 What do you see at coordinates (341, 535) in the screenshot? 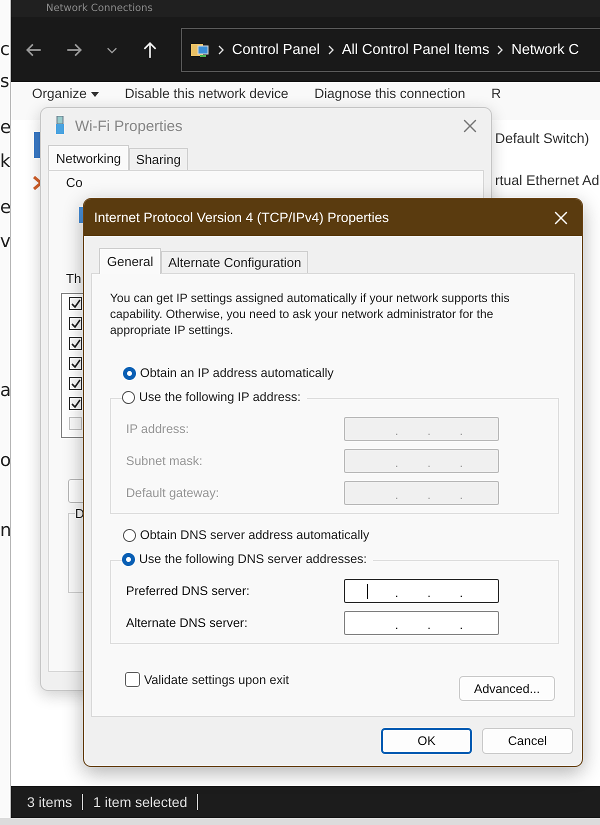
I see `radio-option: Obtain DNS server address automatically` at bounding box center [341, 535].